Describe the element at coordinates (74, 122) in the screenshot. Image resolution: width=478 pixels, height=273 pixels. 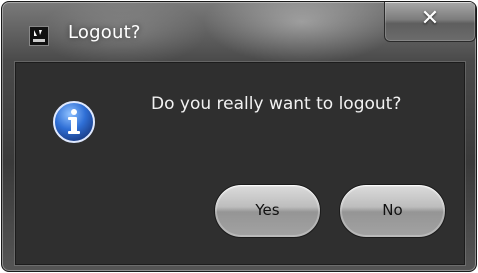
I see `info-icon` at that location.